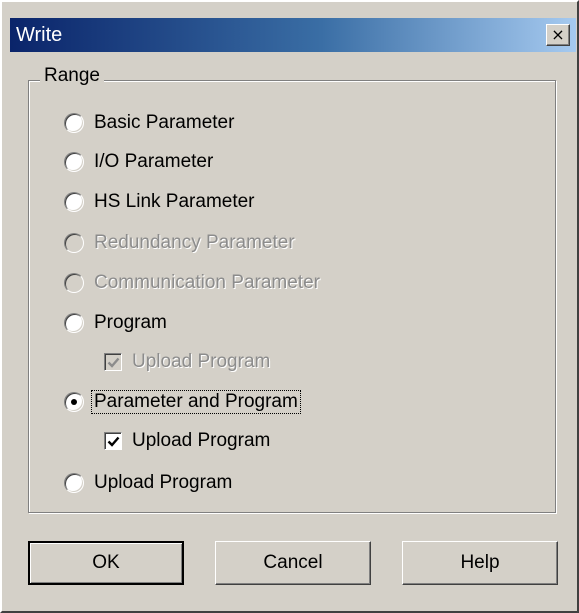  I want to click on checkbox-program-upload: Upload Program, so click(187, 362).